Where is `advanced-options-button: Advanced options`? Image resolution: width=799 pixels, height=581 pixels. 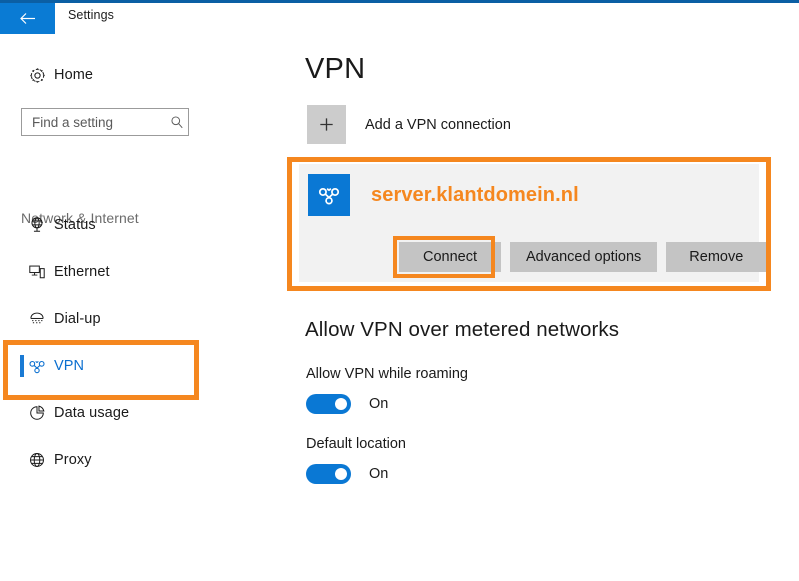
advanced-options-button: Advanced options is located at coordinates (584, 257).